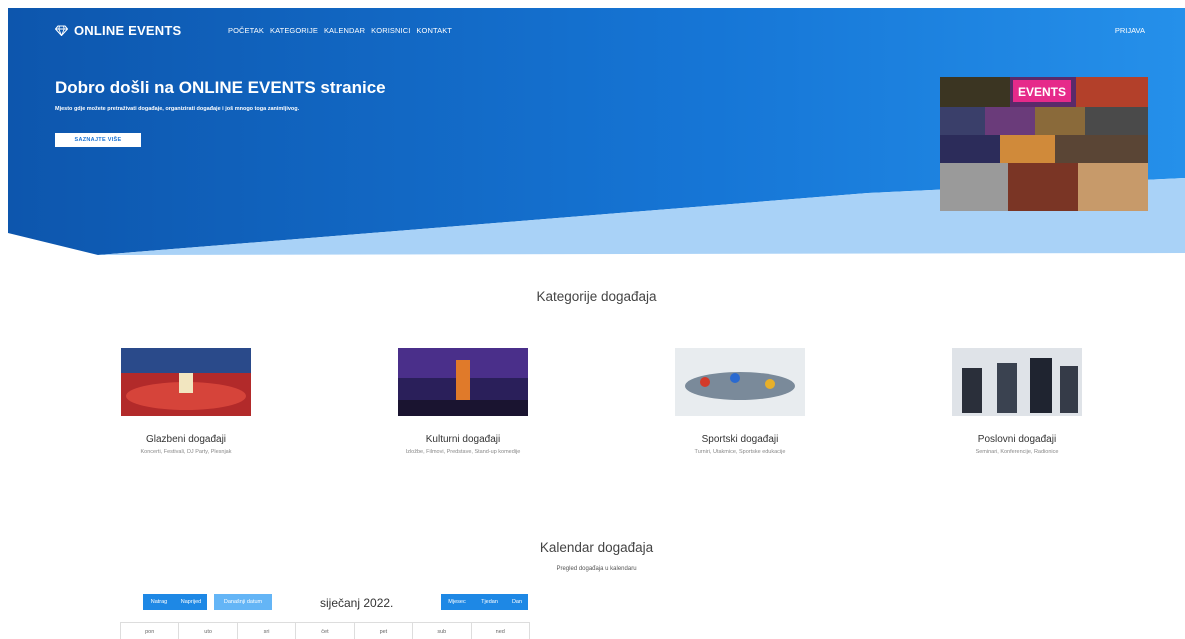  I want to click on category-name: Poslovni događaji, so click(1017, 439).